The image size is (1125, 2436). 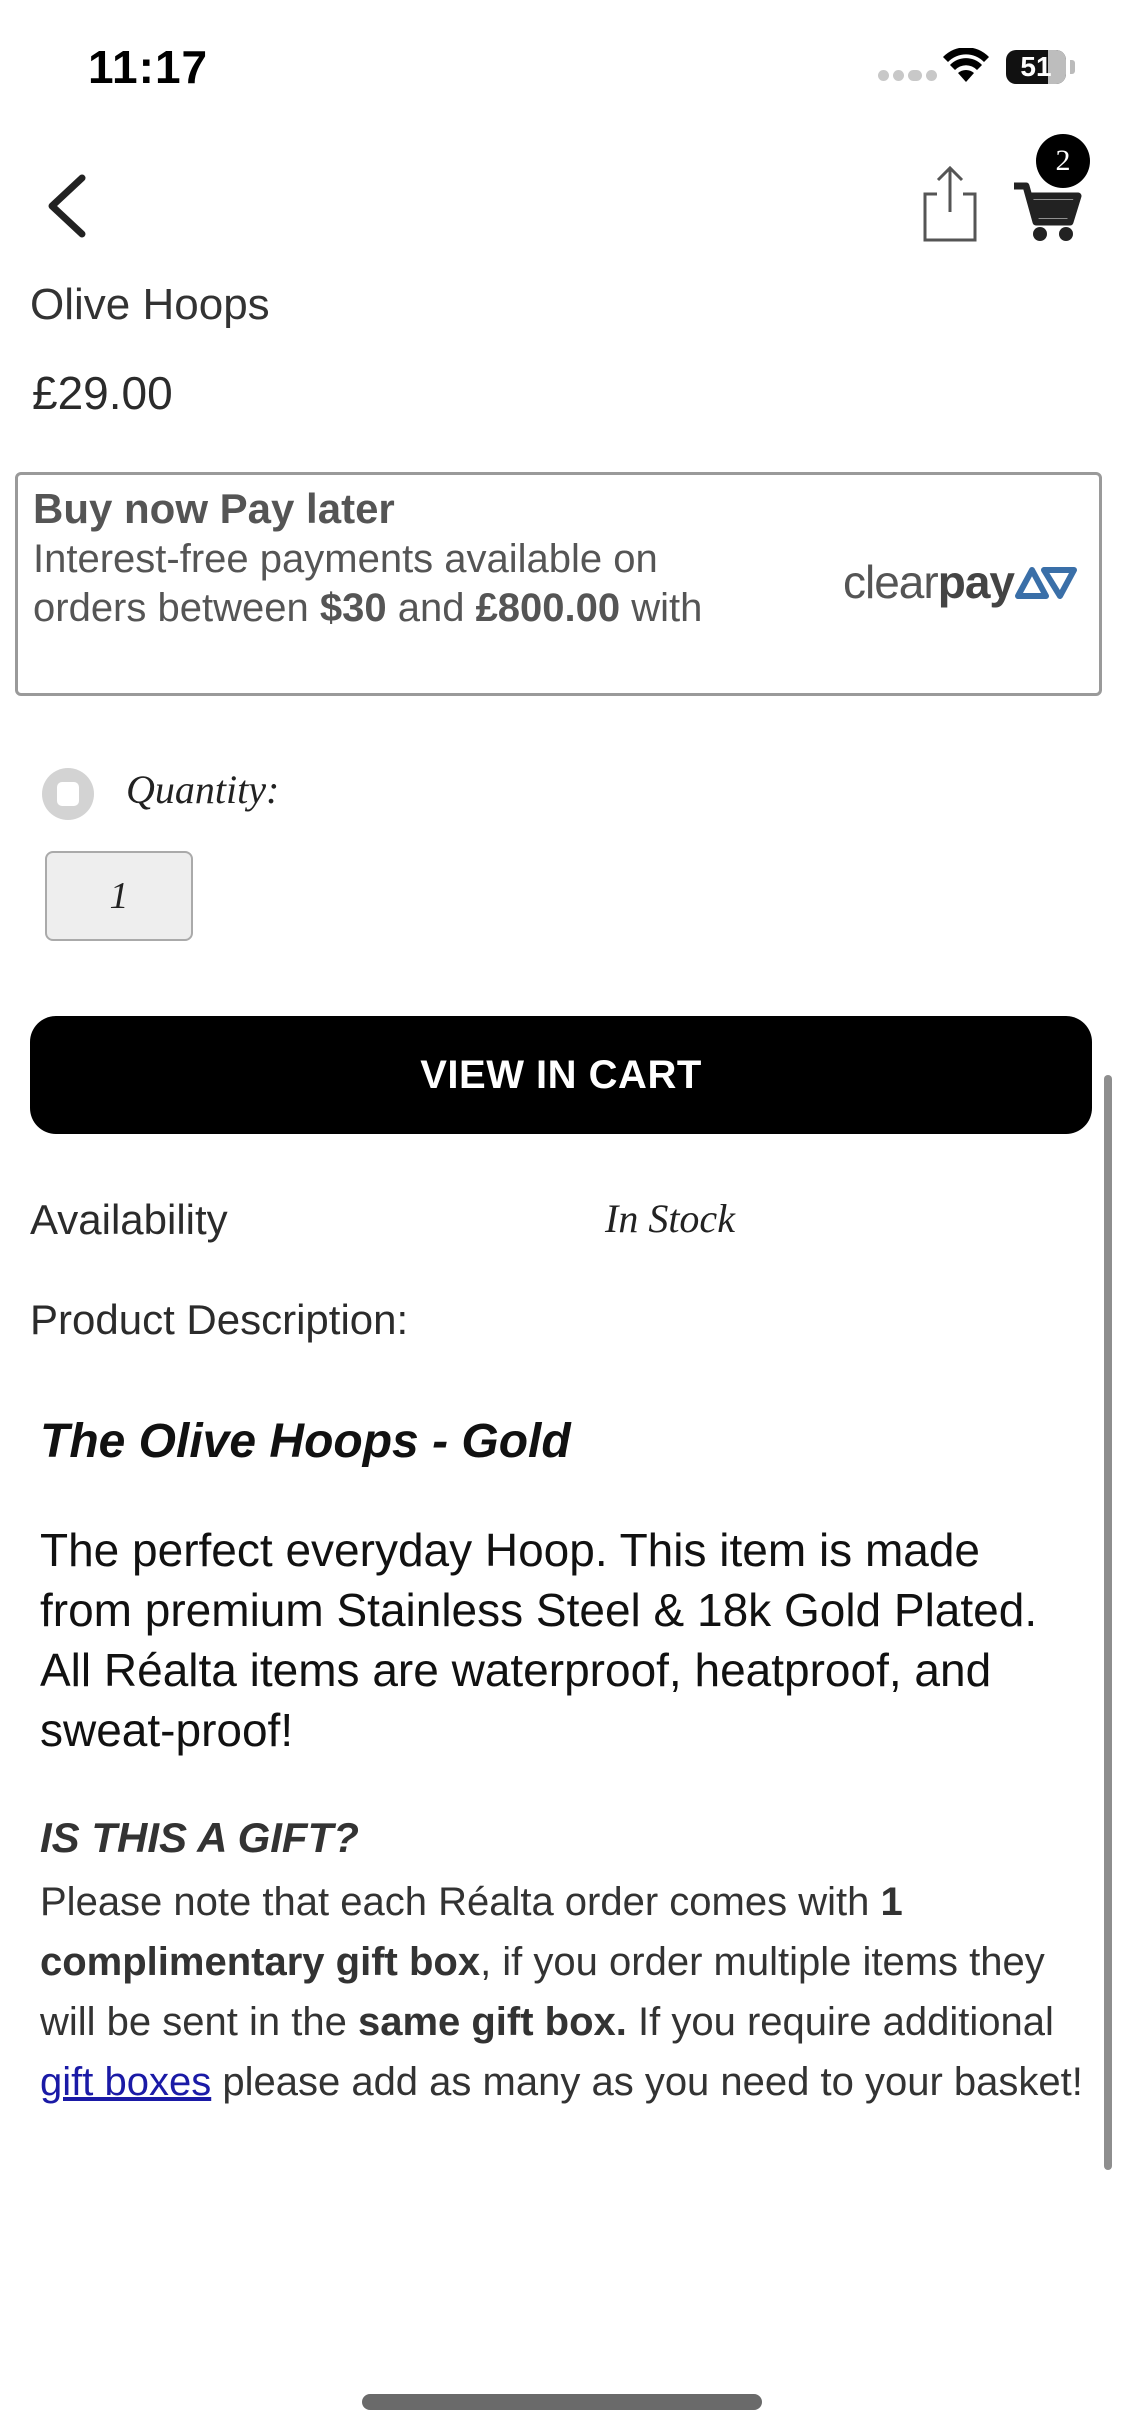 I want to click on battery-tip, so click(x=1072, y=67).